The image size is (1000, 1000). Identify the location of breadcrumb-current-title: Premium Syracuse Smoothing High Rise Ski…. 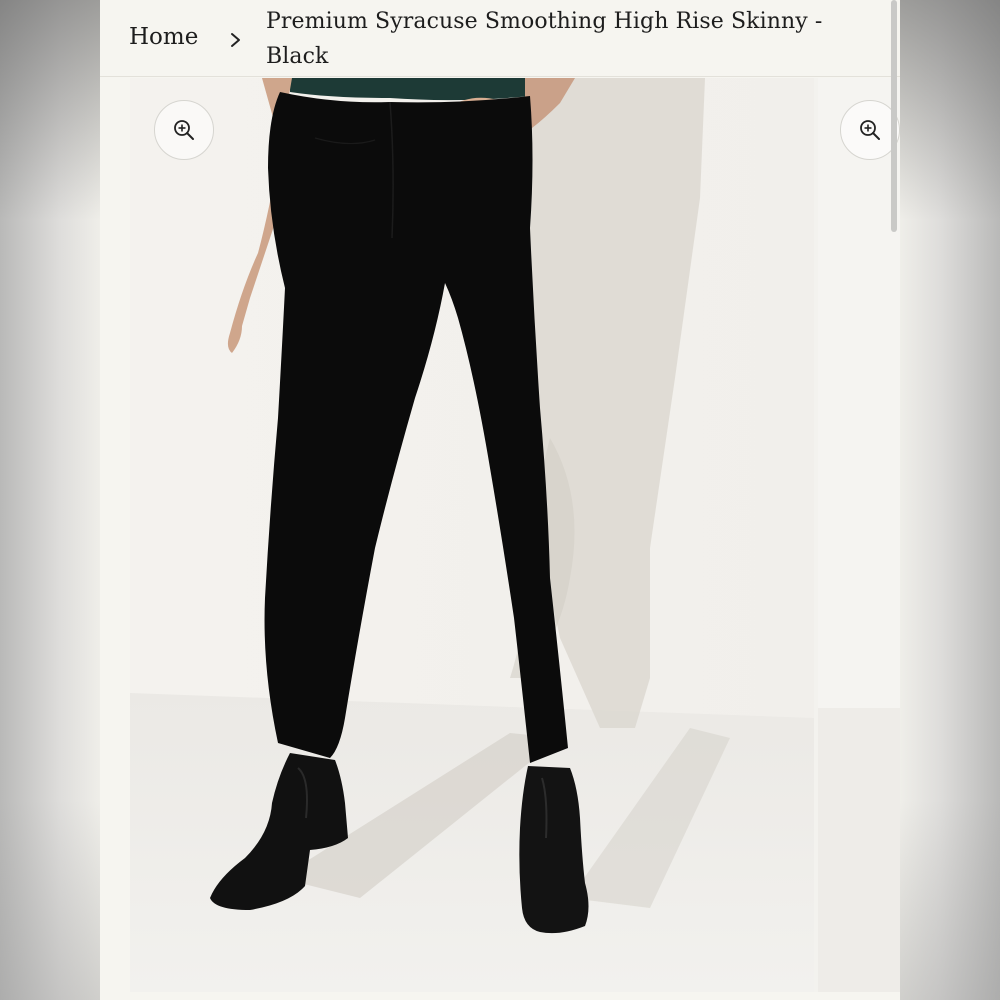
(544, 39).